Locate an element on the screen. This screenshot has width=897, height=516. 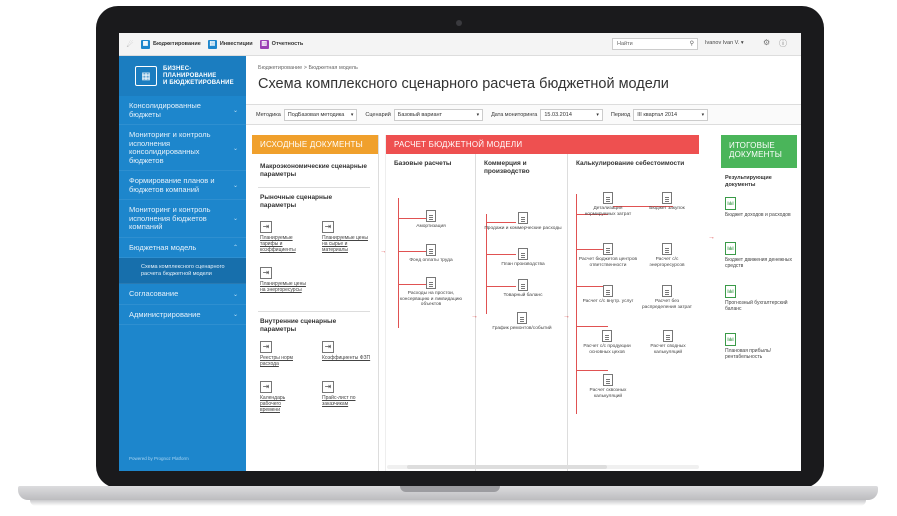
user-menu: Ivanov Ivan V. ▾ is located at coordinates (724, 43).